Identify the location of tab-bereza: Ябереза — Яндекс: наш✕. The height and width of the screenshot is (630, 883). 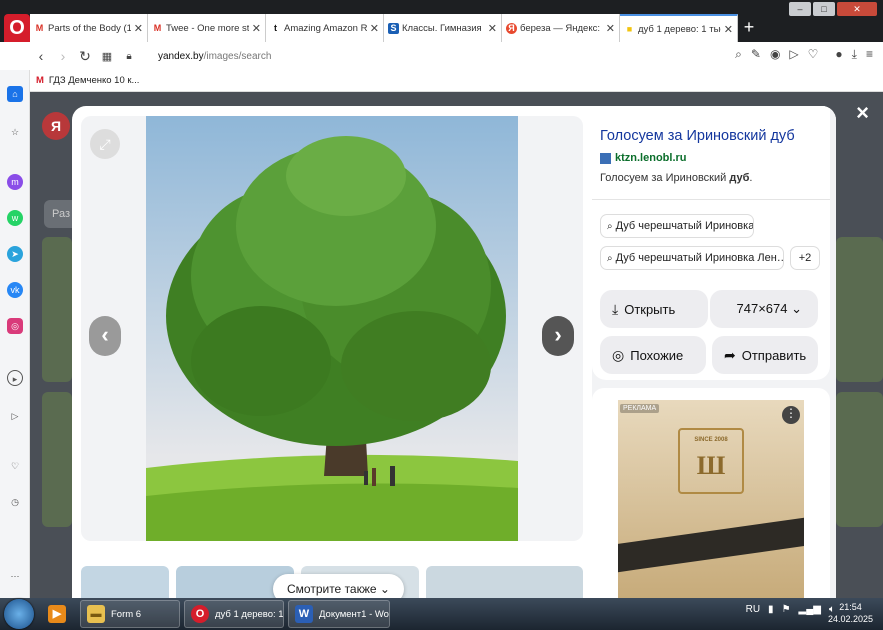
(561, 28).